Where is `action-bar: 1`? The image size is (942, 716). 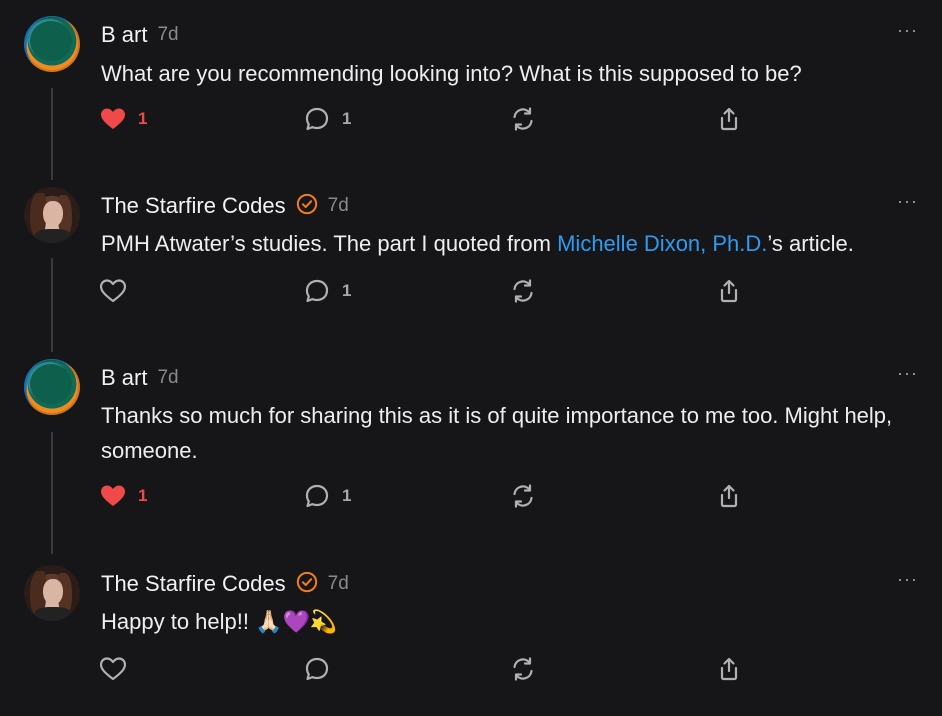
action-bar: 1 is located at coordinates (430, 291).